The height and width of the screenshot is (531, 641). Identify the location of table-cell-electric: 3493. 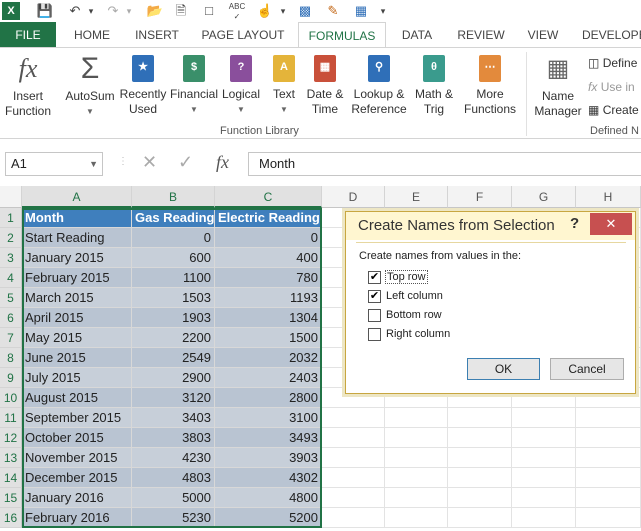
(268, 438).